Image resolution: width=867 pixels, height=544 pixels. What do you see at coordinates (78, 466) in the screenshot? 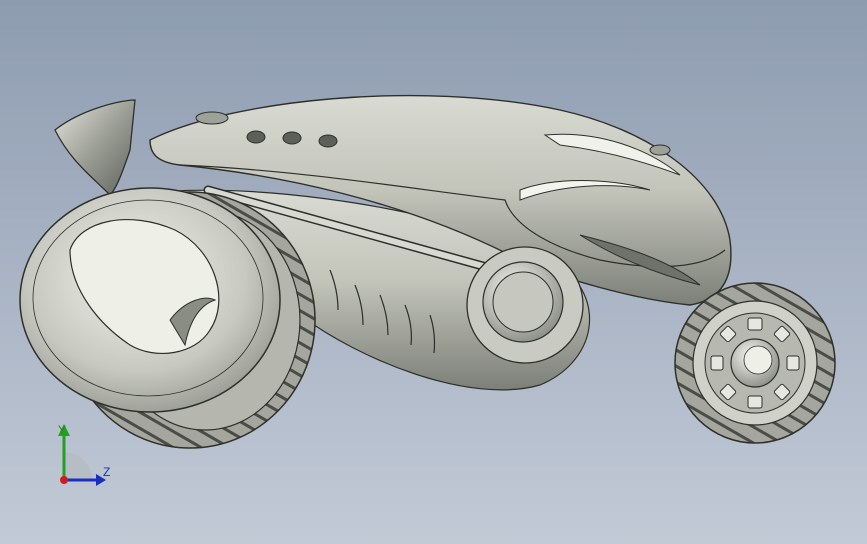
I see `triad-plane-wedge` at bounding box center [78, 466].